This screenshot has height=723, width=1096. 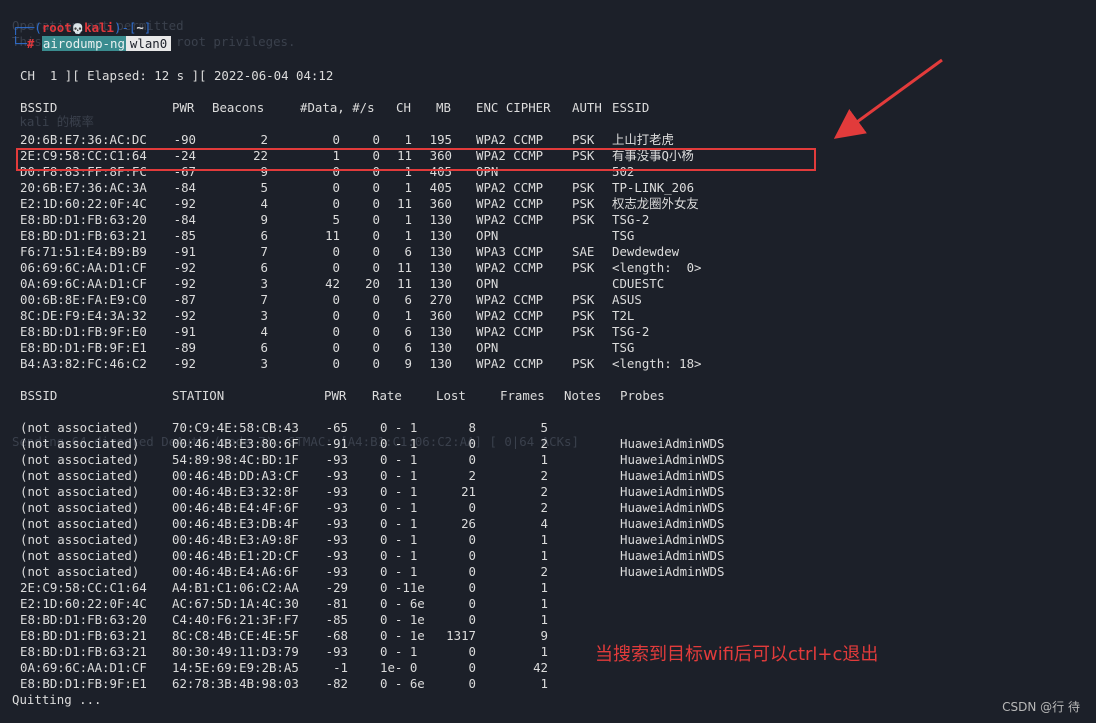 What do you see at coordinates (737, 654) in the screenshot?
I see `annotation-text: 当搜索到目标wifi后可以ctrl+c退出` at bounding box center [737, 654].